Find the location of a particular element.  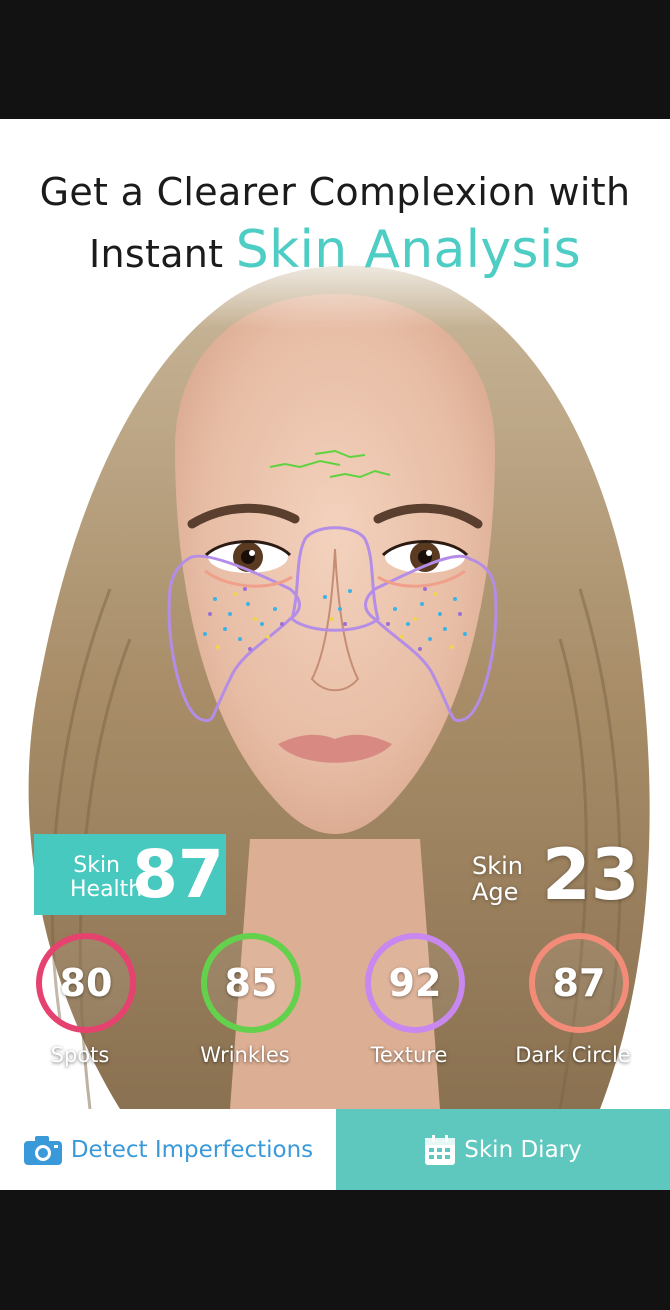

headline-line1: Get a Clearer Complexion with is located at coordinates (335, 192).